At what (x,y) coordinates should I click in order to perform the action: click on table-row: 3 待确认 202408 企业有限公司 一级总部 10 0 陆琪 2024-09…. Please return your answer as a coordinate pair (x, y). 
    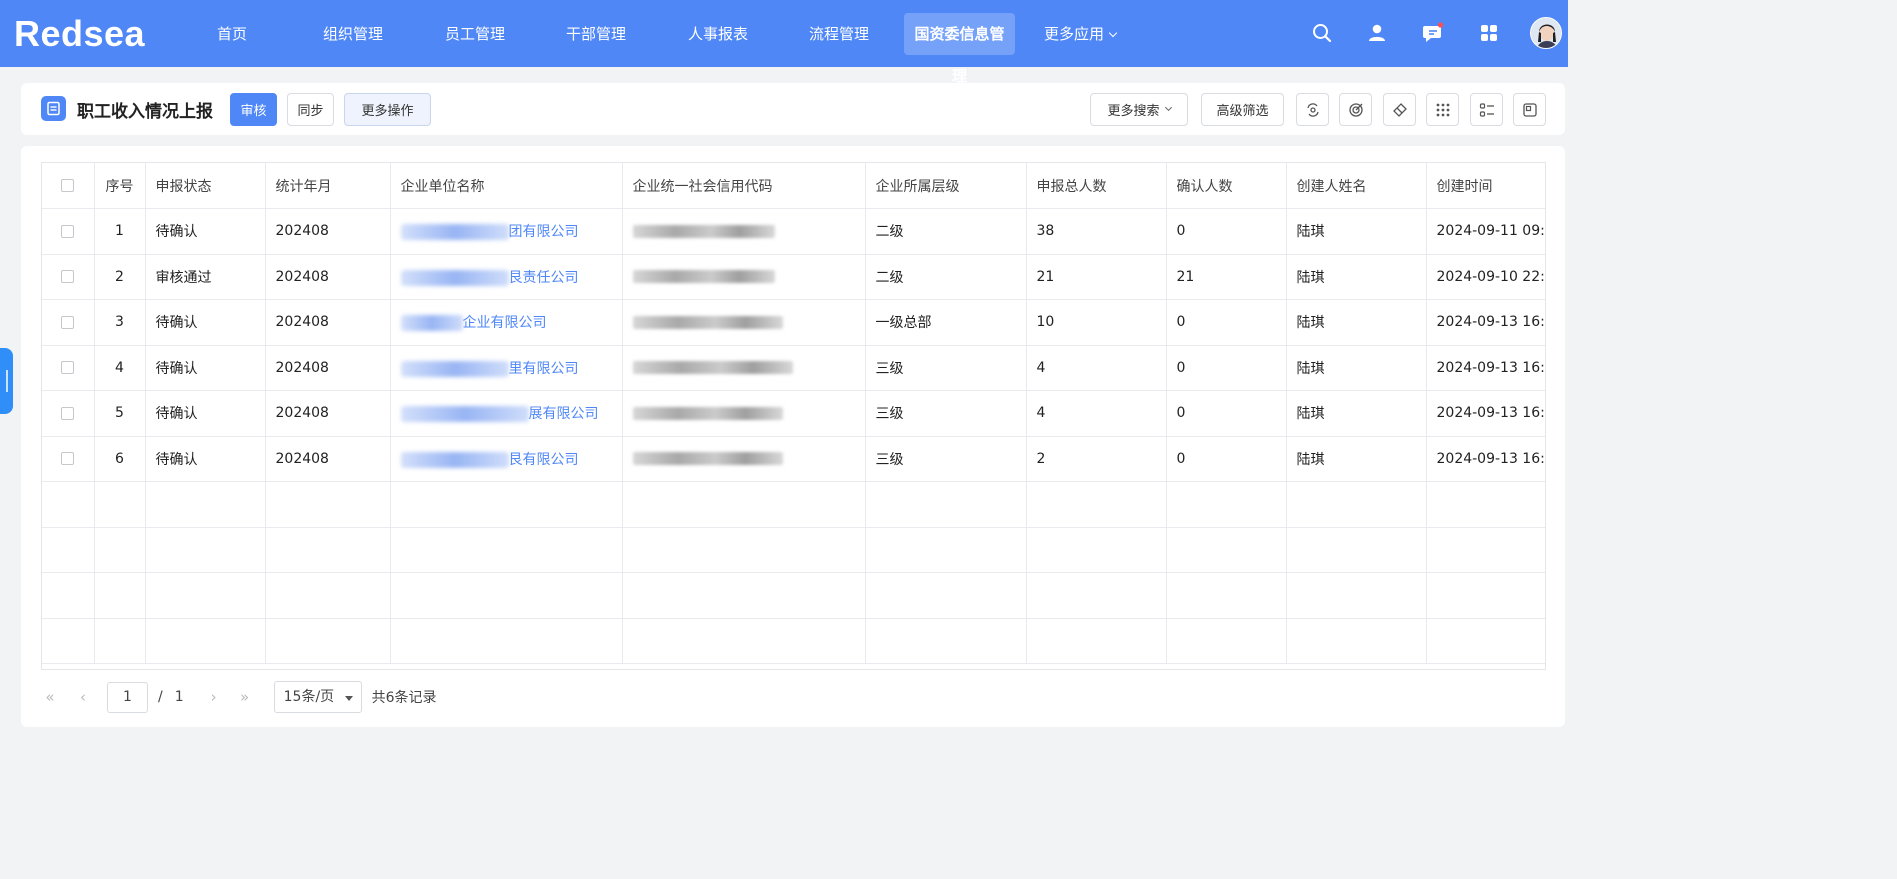
    Looking at the image, I should click on (793, 322).